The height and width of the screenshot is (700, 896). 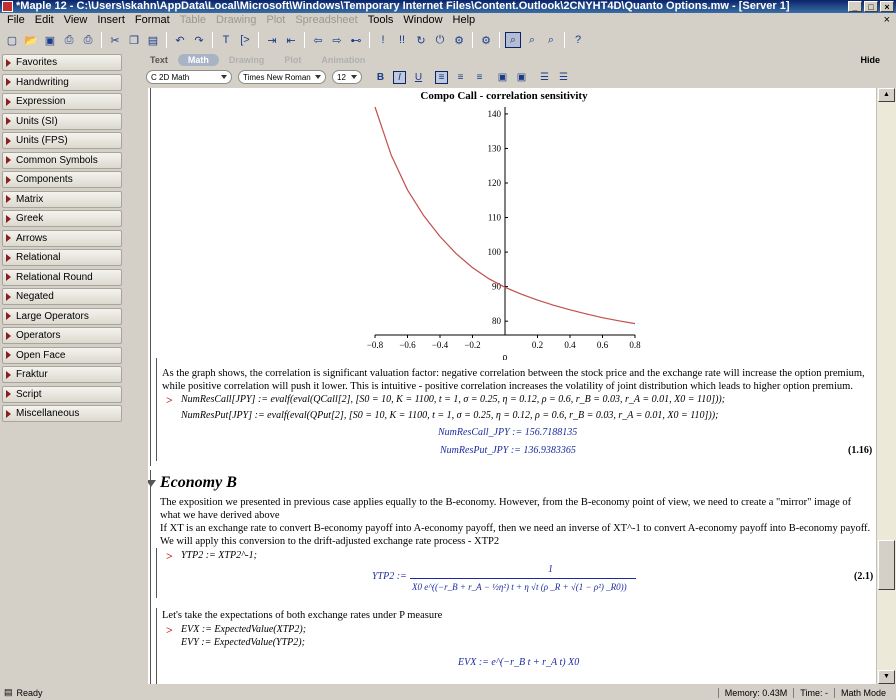 What do you see at coordinates (247, 60) in the screenshot?
I see `mode-tab-drawing: Drawing` at bounding box center [247, 60].